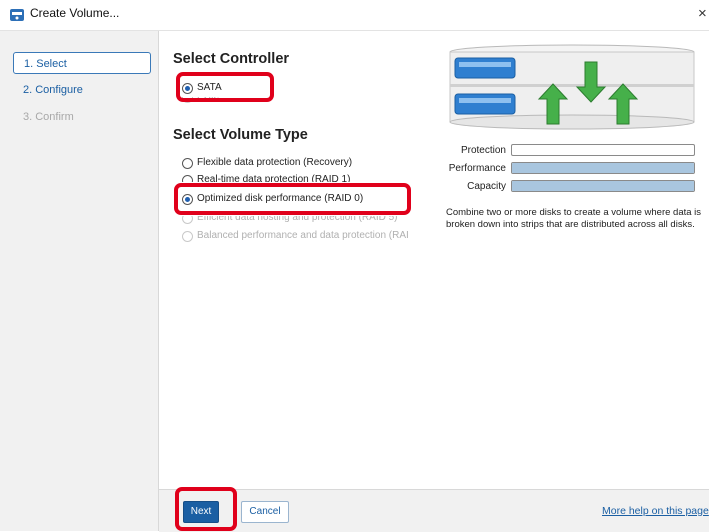 The height and width of the screenshot is (532, 709). What do you see at coordinates (603, 150) in the screenshot?
I see `protection-meter` at bounding box center [603, 150].